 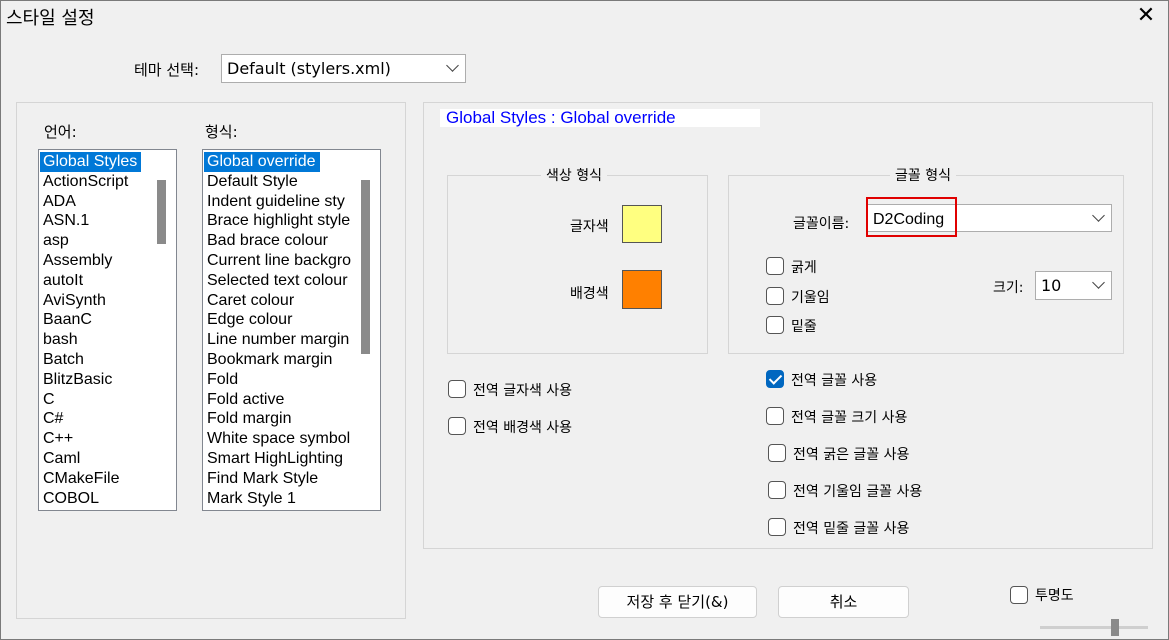 What do you see at coordinates (775, 416) in the screenshot?
I see `global-font-size-checkbox` at bounding box center [775, 416].